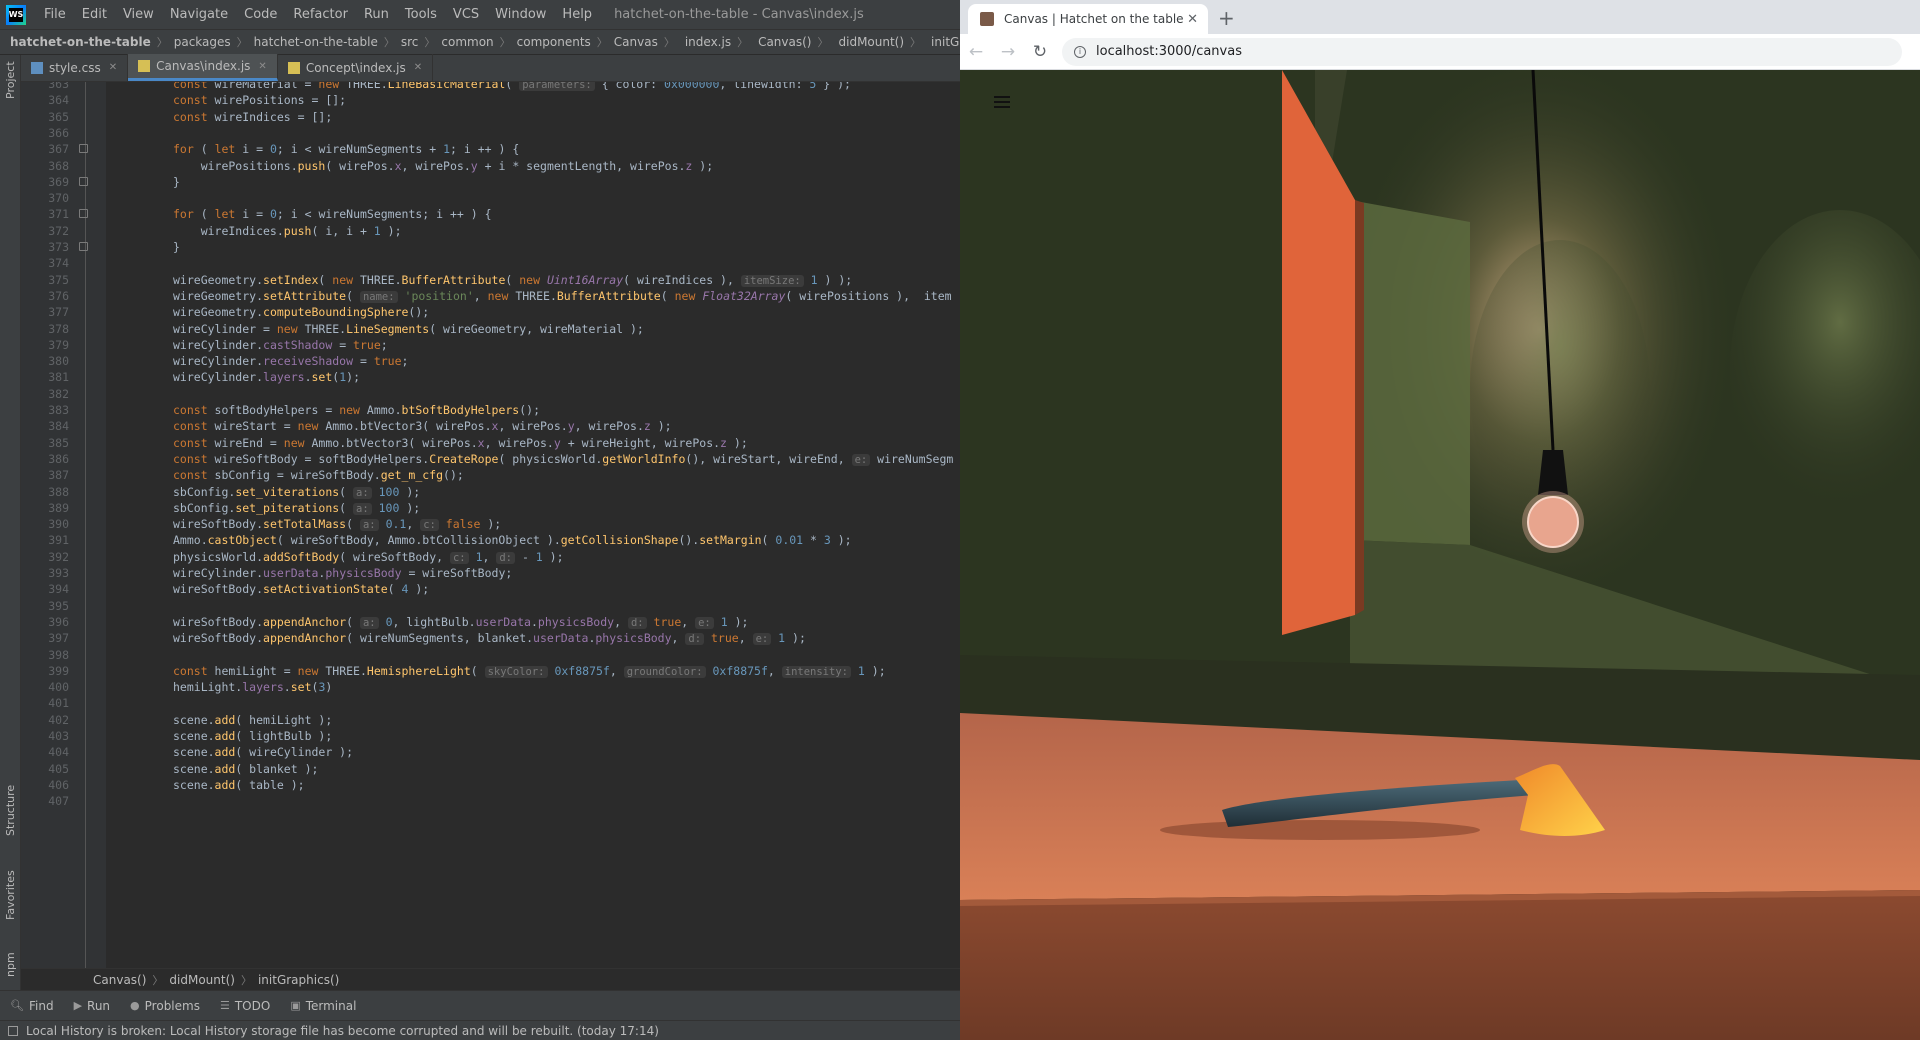 This screenshot has width=1920, height=1040. Describe the element at coordinates (99, 1005) in the screenshot. I see `tool-window-label: Run` at that location.